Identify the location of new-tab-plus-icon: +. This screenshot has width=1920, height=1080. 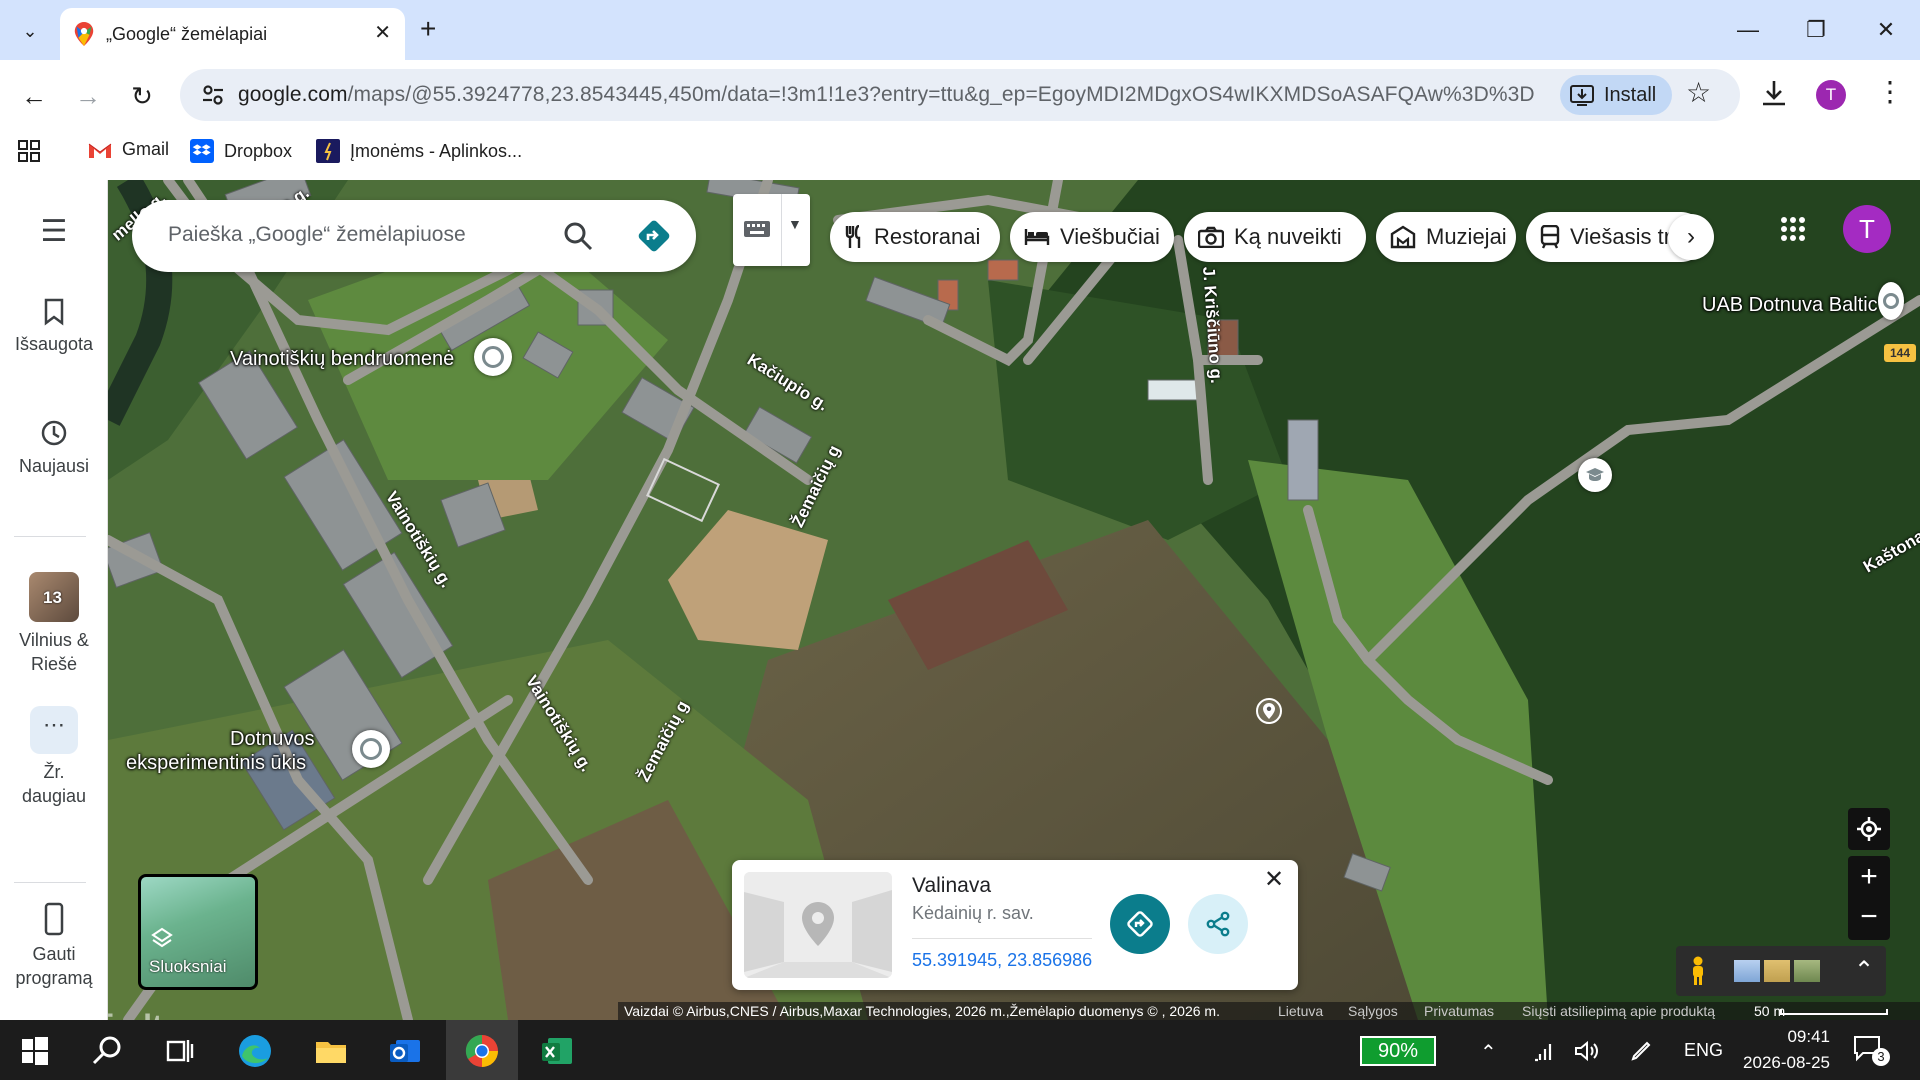
(428, 29).